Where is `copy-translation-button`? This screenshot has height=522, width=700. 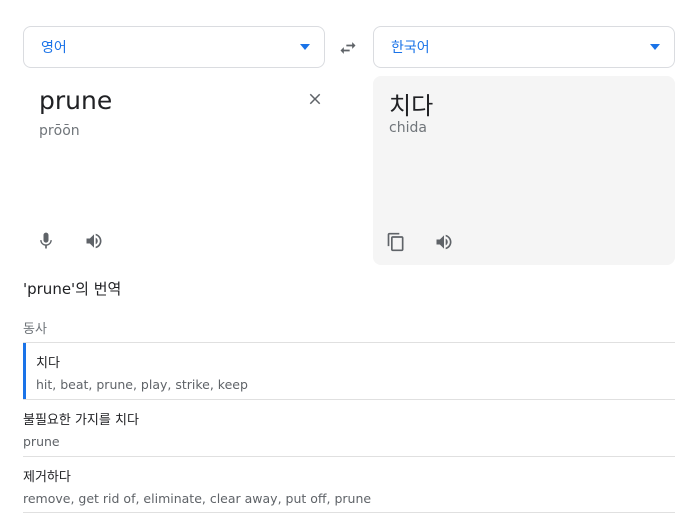 copy-translation-button is located at coordinates (396, 242).